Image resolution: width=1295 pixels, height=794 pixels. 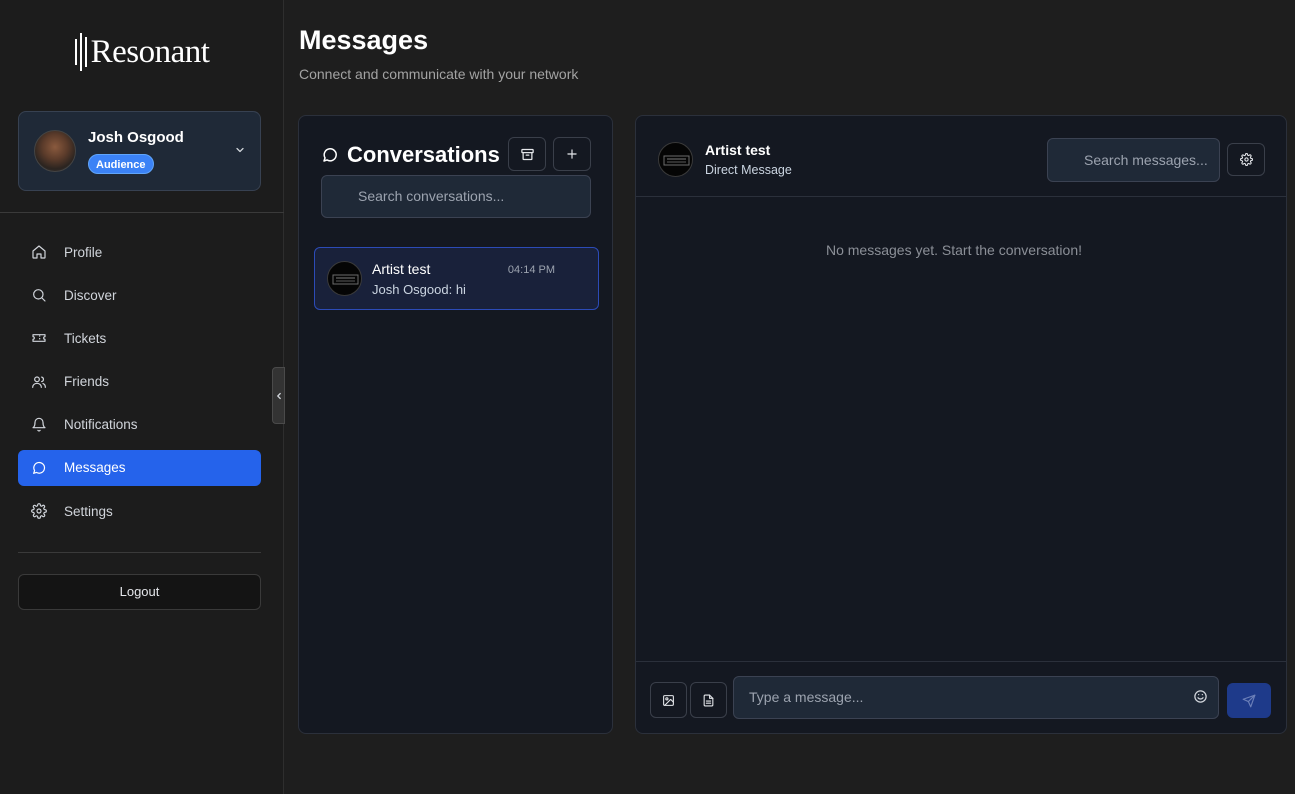 I want to click on nav-item-tickets: Tickets, so click(x=139, y=338).